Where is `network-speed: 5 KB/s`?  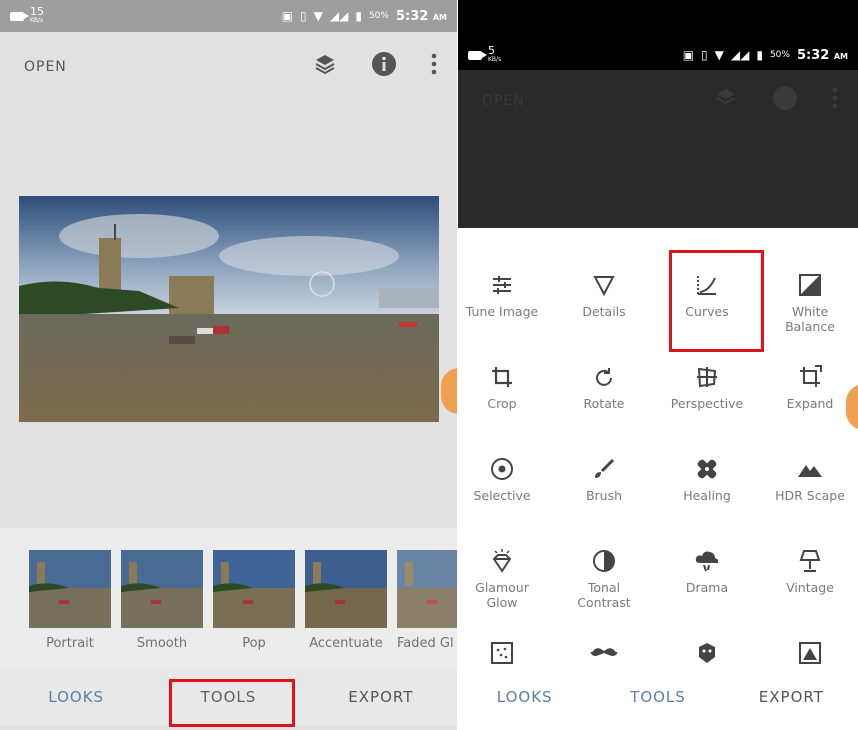 network-speed: 5 KB/s is located at coordinates (495, 53).